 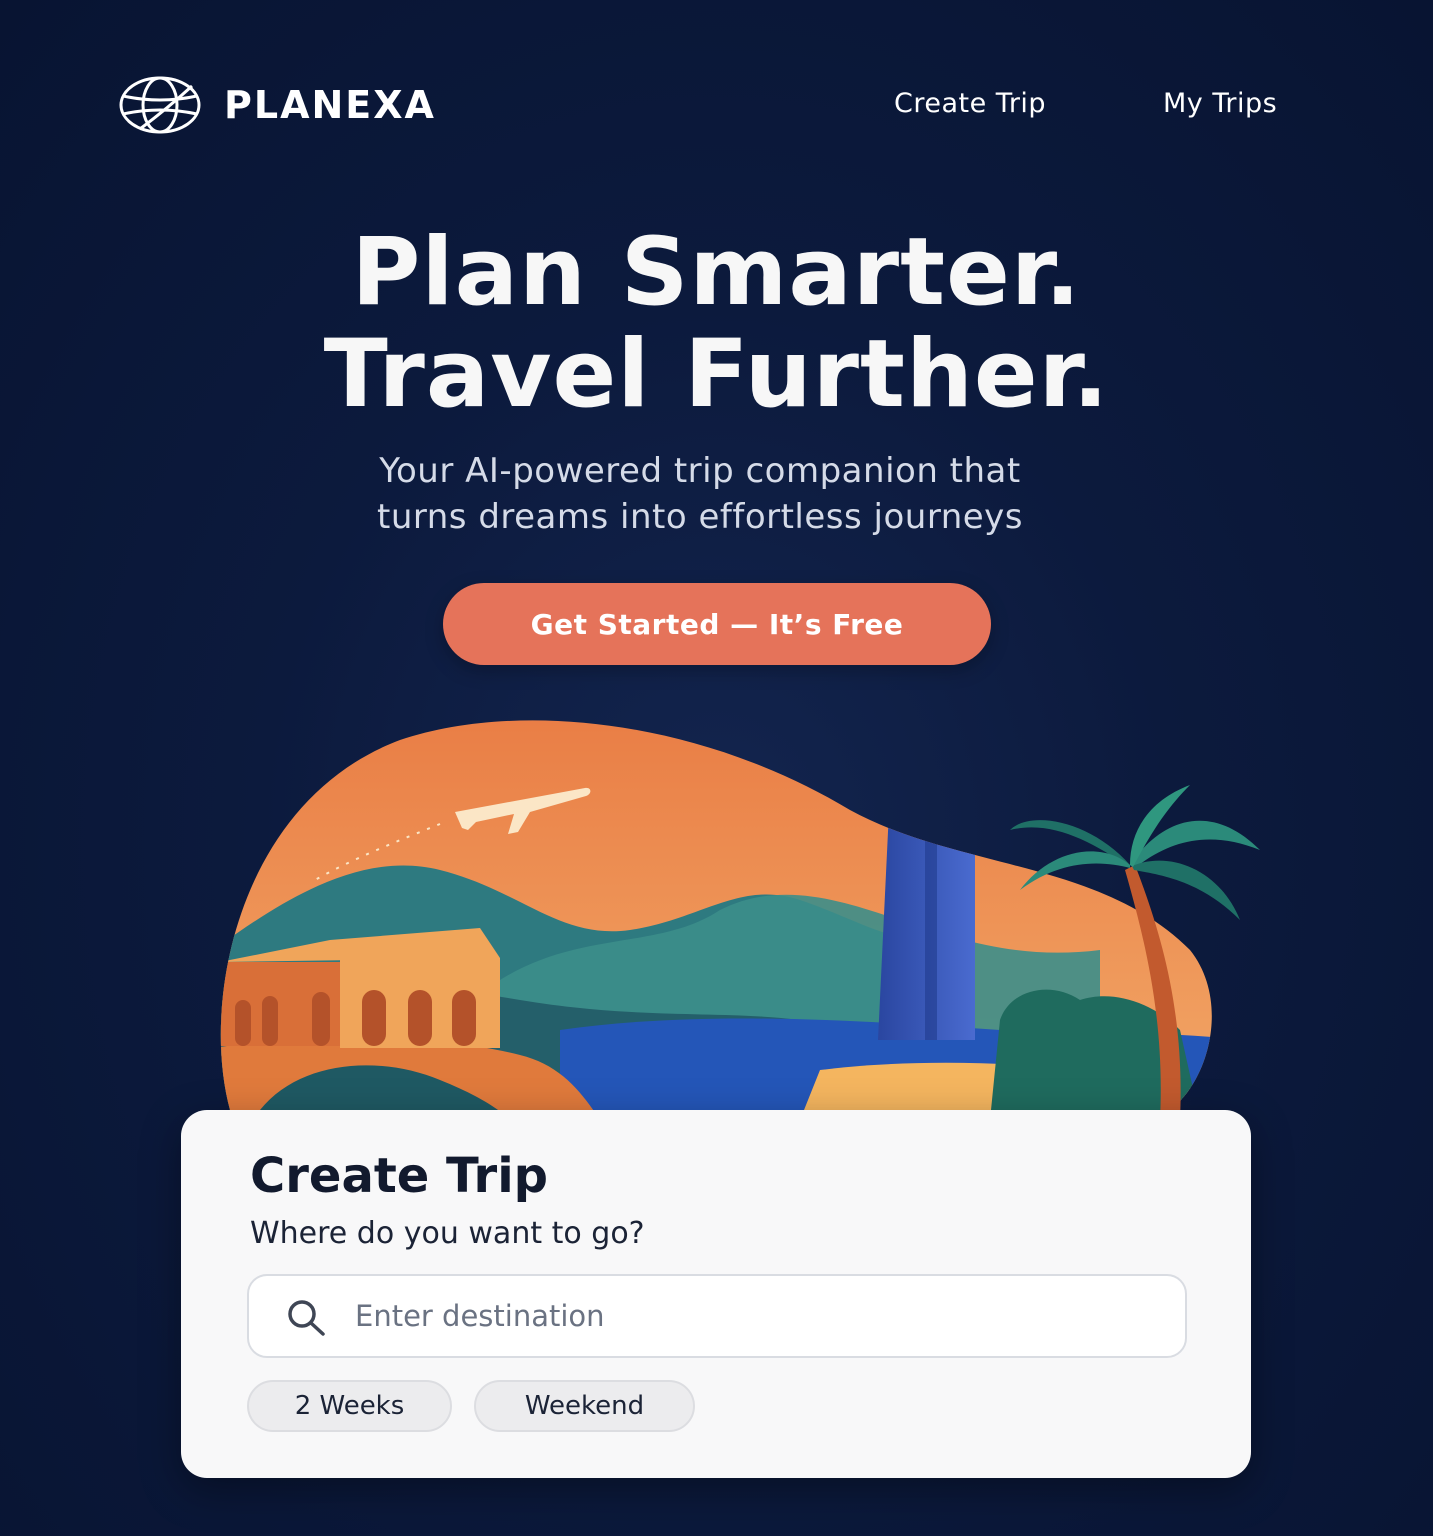 What do you see at coordinates (716, 374) in the screenshot?
I see `hero-title-line2: Travel Further.` at bounding box center [716, 374].